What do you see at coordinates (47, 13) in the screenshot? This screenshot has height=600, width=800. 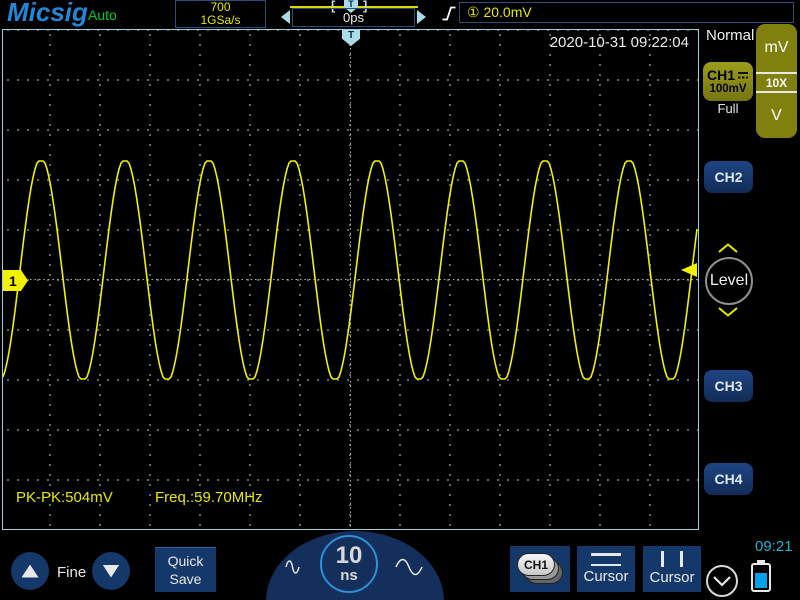 I see `brand-logo: Micsig` at bounding box center [47, 13].